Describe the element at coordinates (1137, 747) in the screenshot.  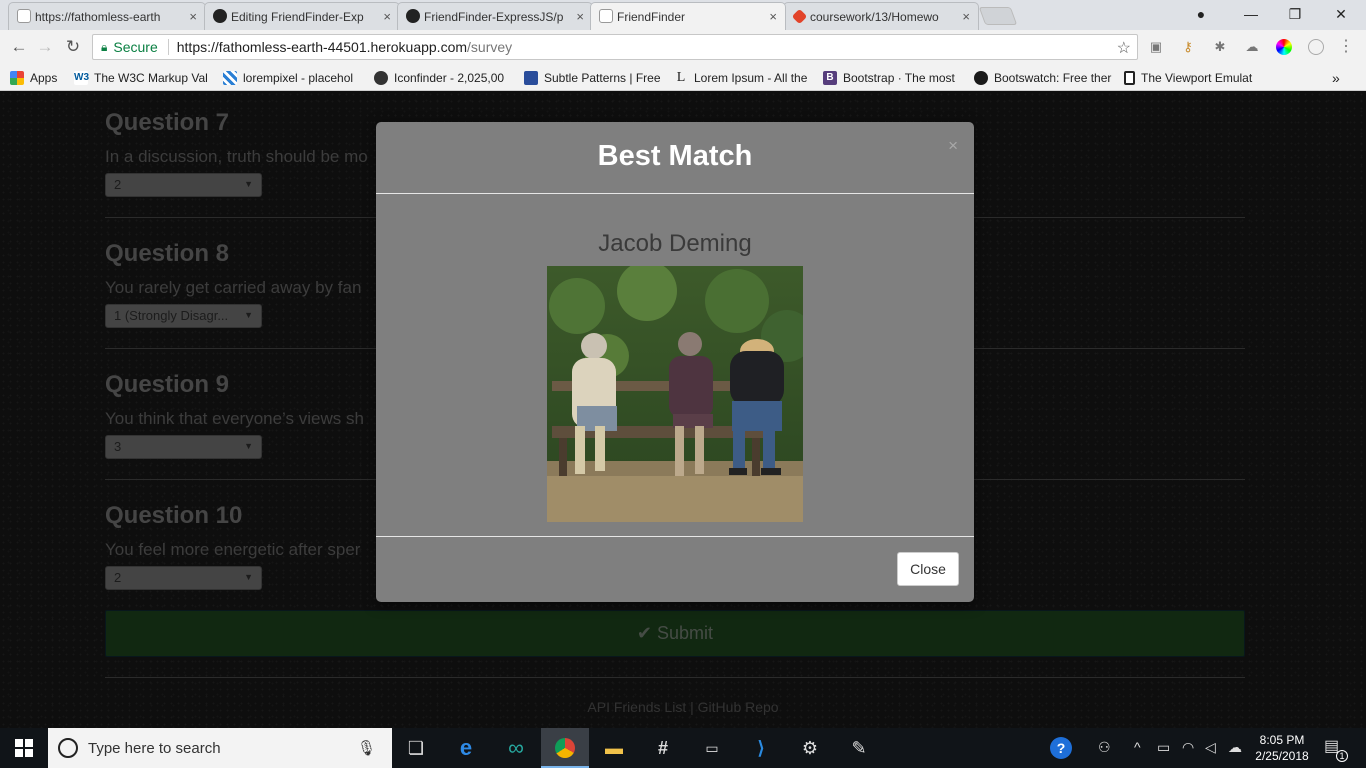
I see `tray-chevron-icon: ^` at that location.